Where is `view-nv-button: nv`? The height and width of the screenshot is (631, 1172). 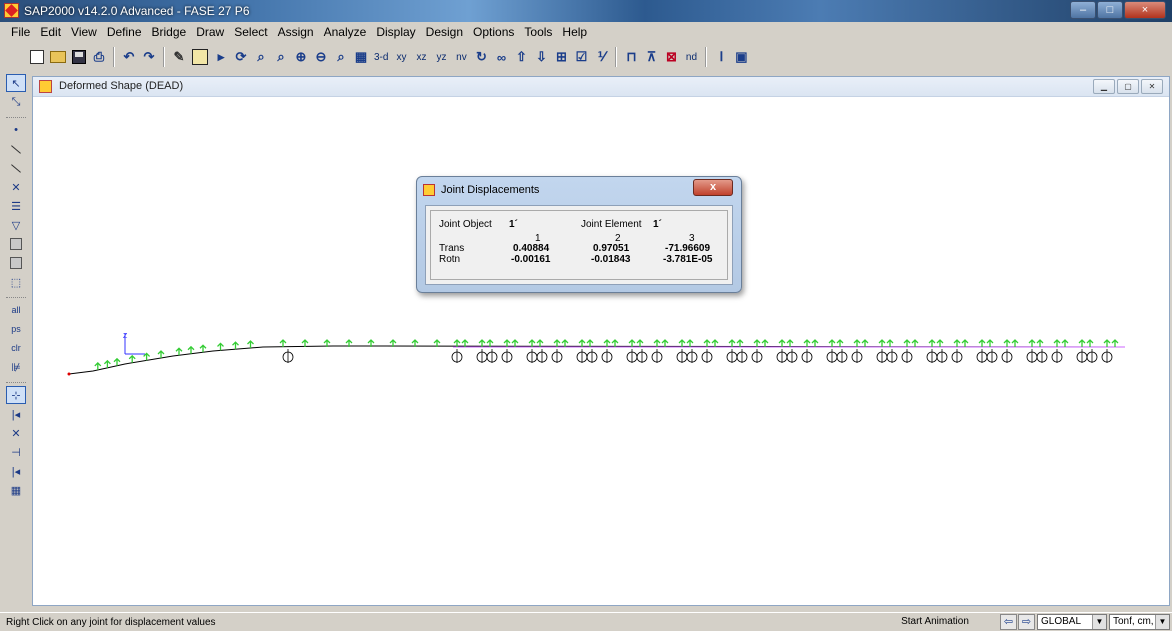 view-nv-button: nv is located at coordinates (461, 57).